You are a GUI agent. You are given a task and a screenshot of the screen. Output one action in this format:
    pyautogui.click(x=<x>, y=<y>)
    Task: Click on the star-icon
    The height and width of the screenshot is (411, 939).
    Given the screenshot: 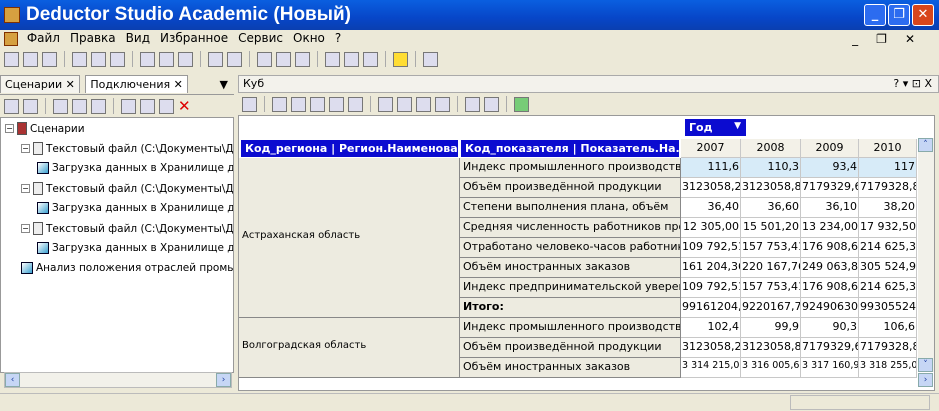 What is the action you would take?
    pyautogui.click(x=400, y=59)
    